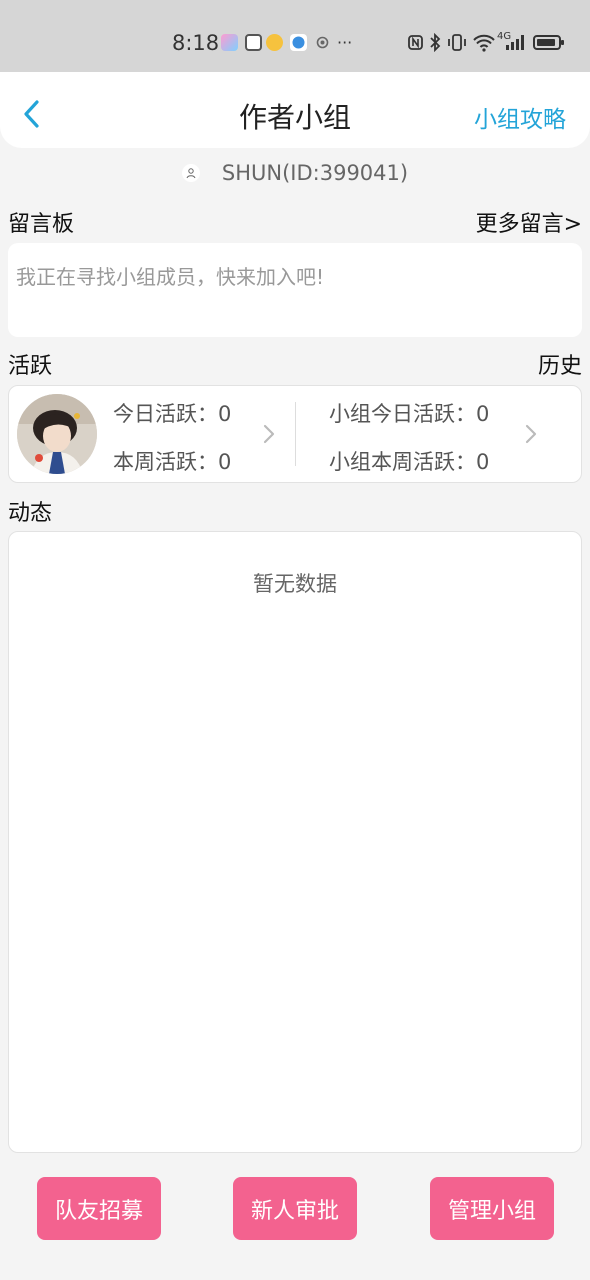 The width and height of the screenshot is (590, 1280). What do you see at coordinates (484, 43) in the screenshot?
I see `wifi-icon` at bounding box center [484, 43].